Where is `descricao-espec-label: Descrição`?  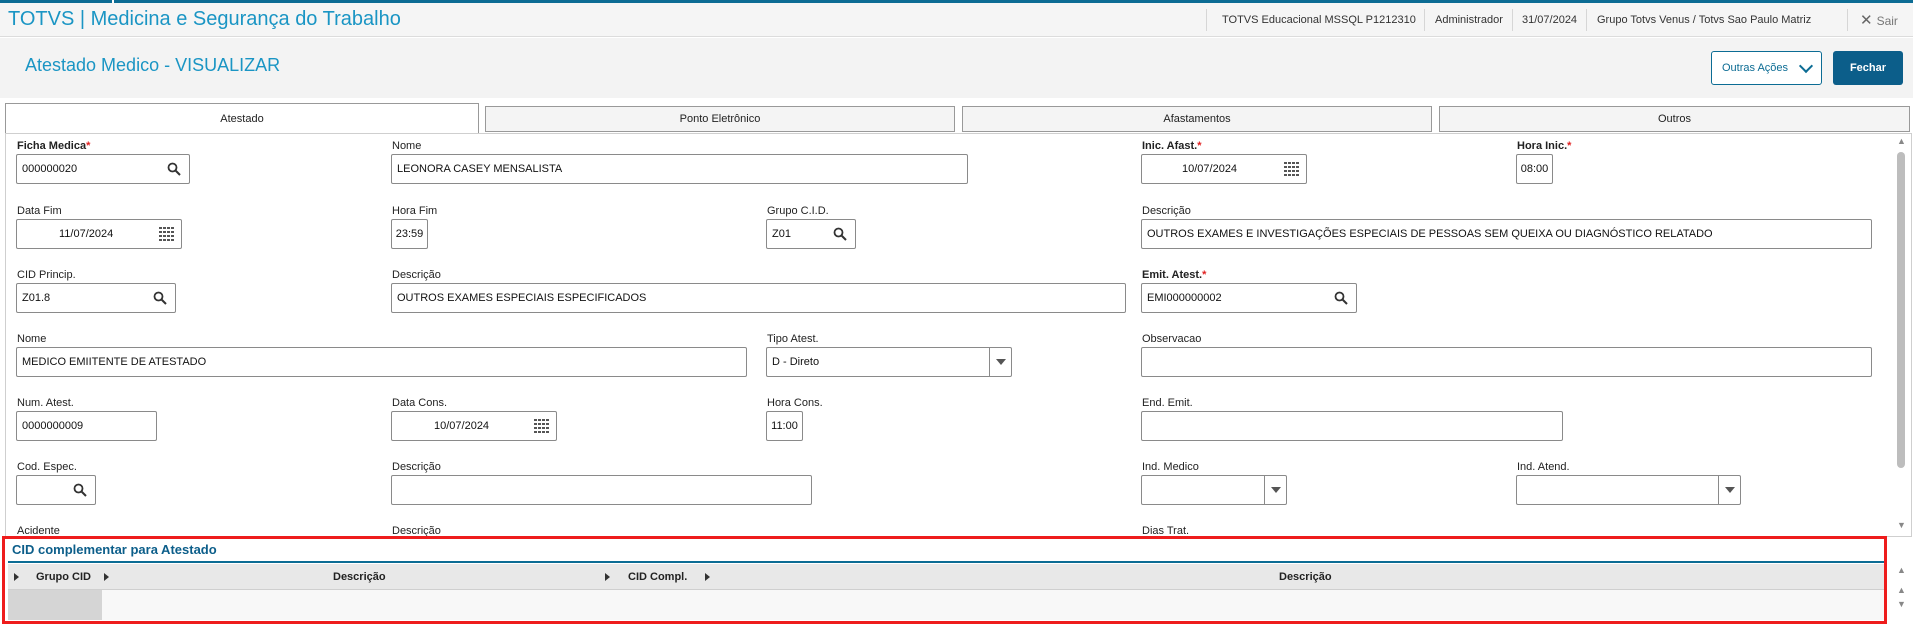
descricao-espec-label: Descrição is located at coordinates (416, 467).